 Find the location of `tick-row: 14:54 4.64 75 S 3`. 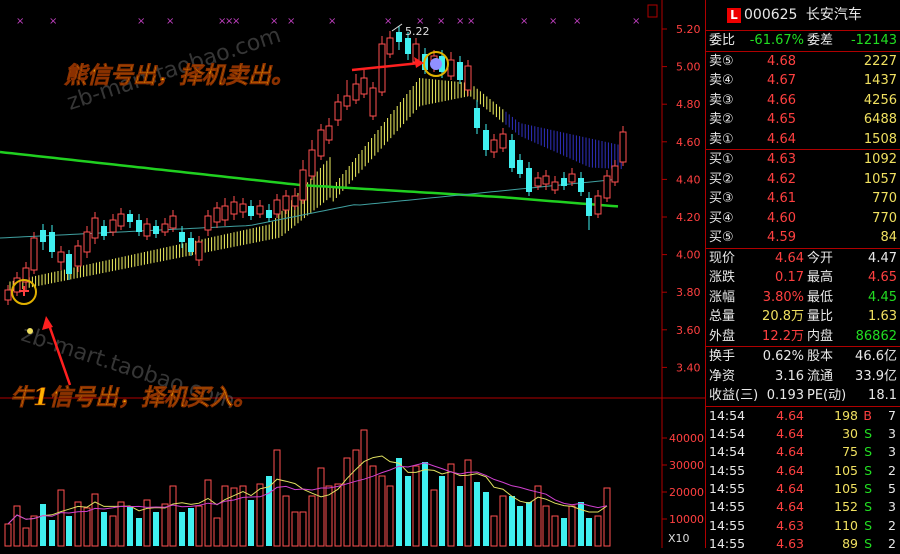

tick-row: 14:54 4.64 75 S 3 is located at coordinates (803, 452).